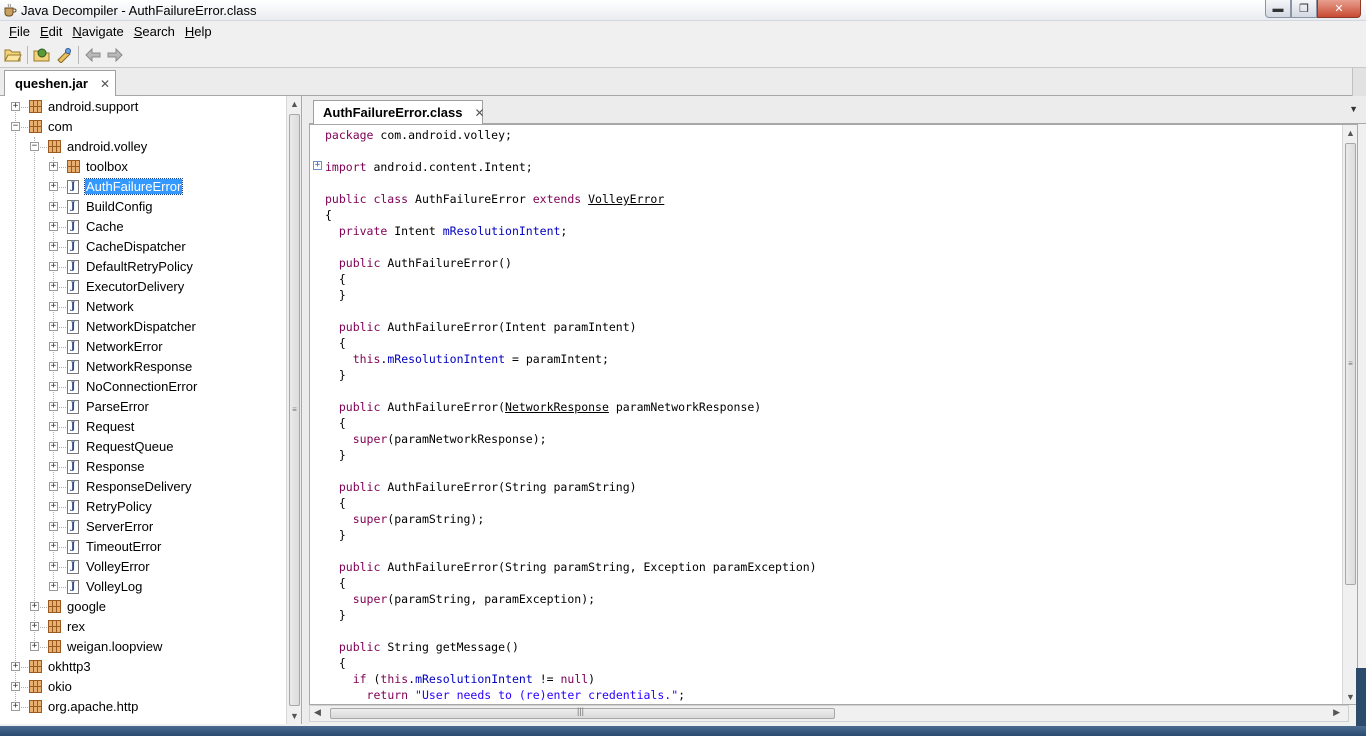 The height and width of the screenshot is (736, 1366). Describe the element at coordinates (143, 187) in the screenshot. I see `tree-item: + J AuthFailureError` at that location.